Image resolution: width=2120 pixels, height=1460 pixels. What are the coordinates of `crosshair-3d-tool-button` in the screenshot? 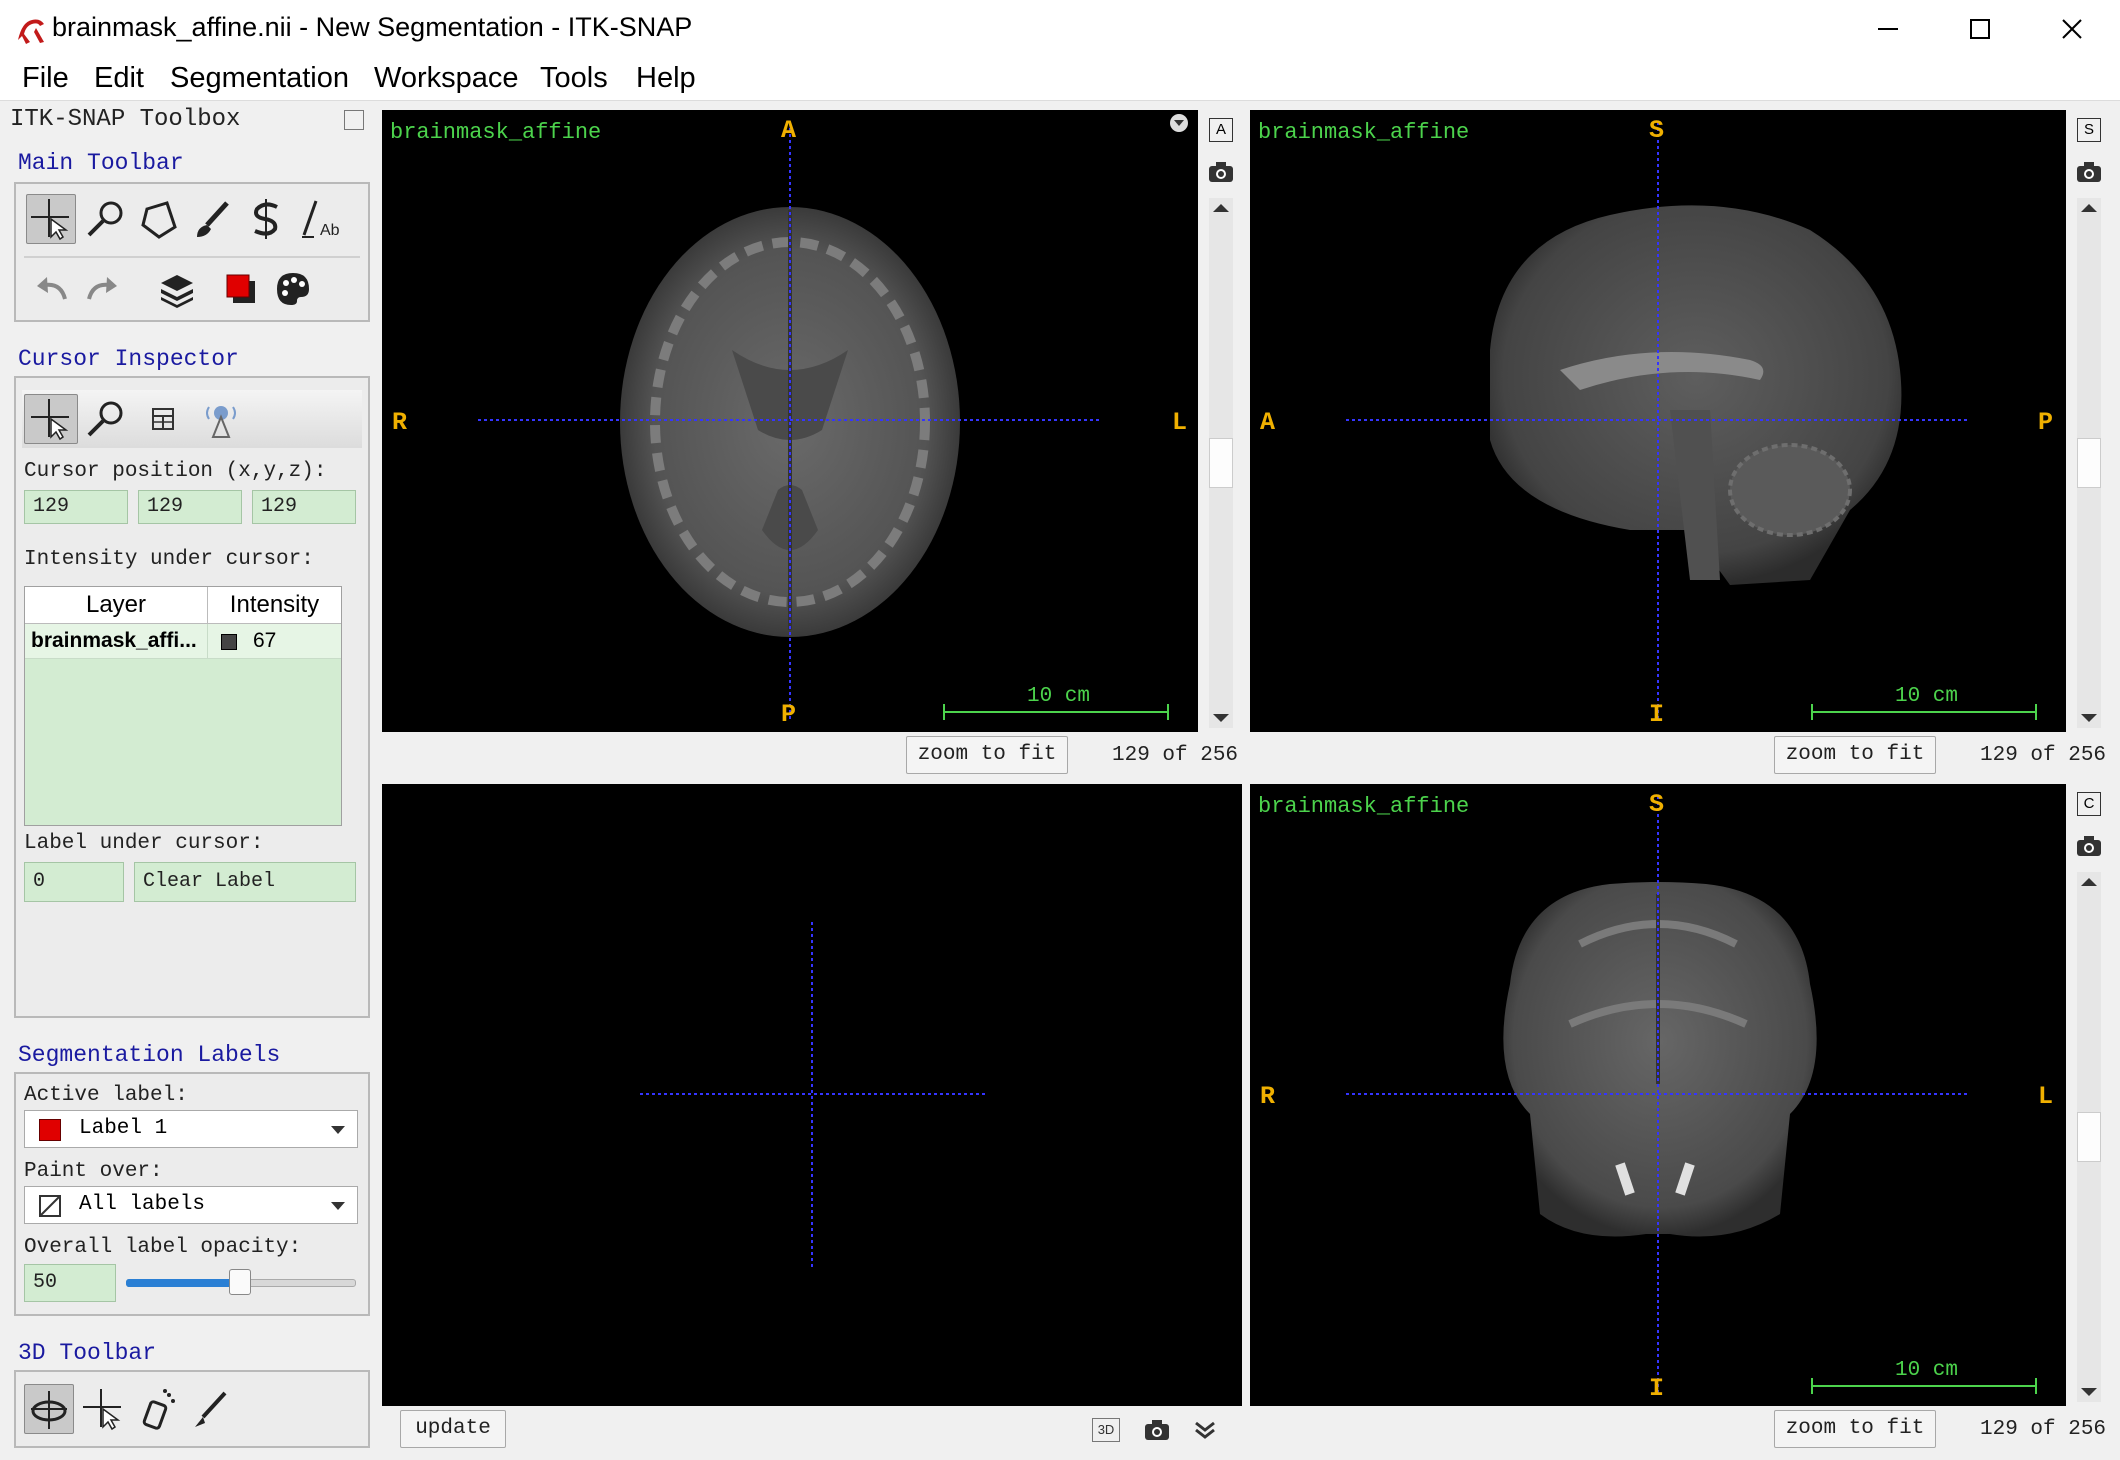 It's located at (103, 1409).